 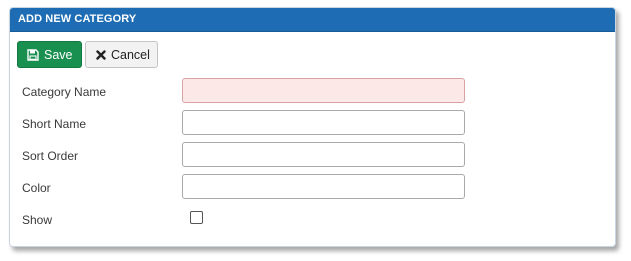 I want to click on category-name-label: Category Name, so click(x=64, y=92).